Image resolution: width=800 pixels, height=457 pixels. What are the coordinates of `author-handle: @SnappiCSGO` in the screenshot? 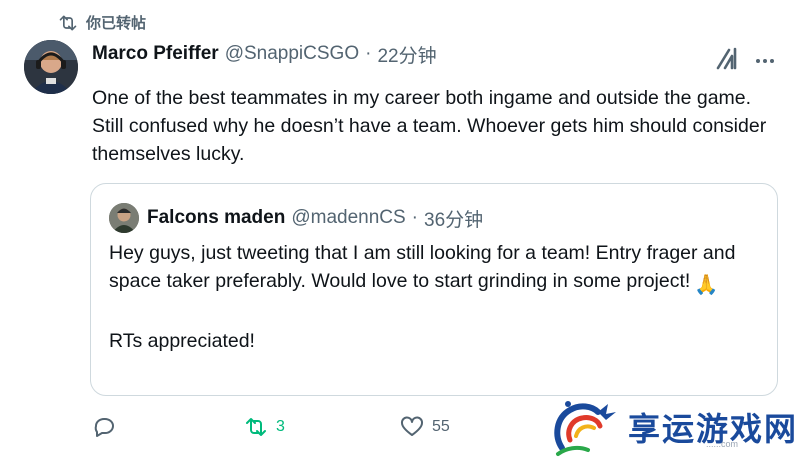 It's located at (292, 54).